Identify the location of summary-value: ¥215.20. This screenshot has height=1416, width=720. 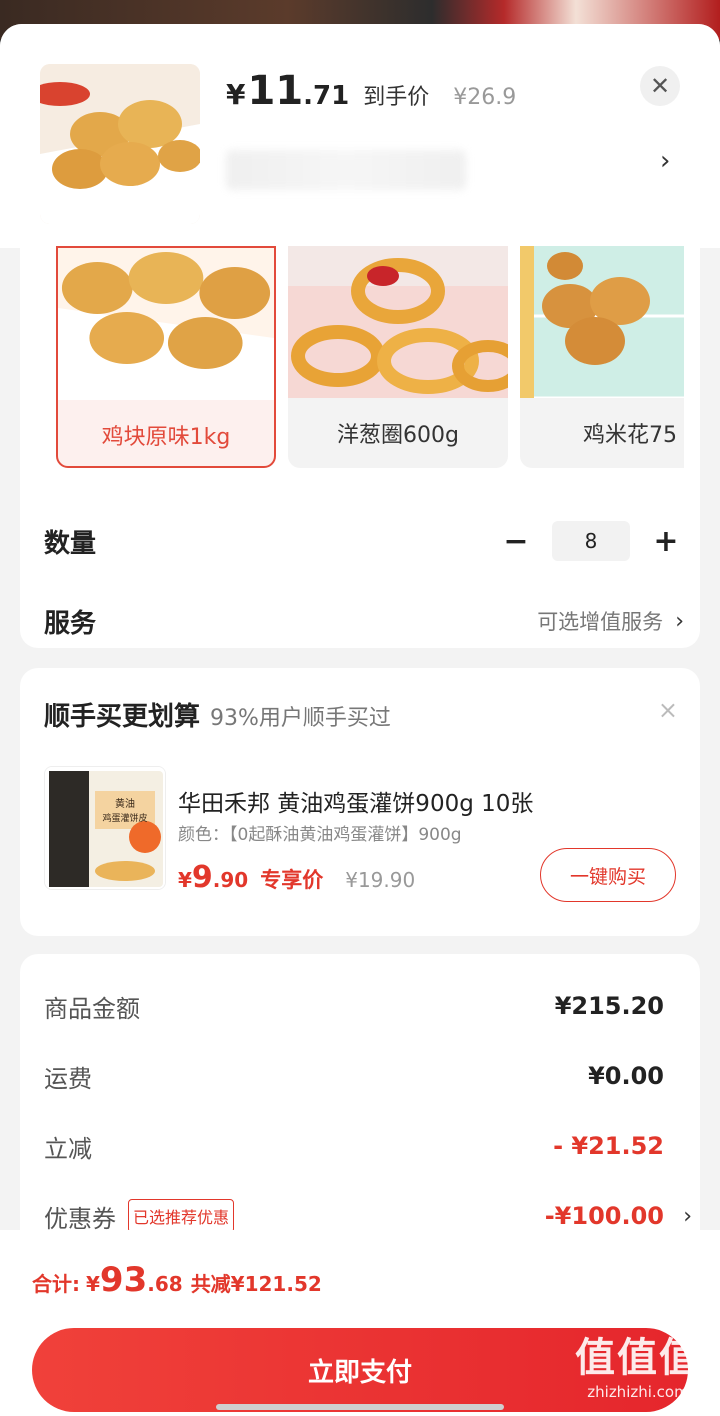
(609, 1006).